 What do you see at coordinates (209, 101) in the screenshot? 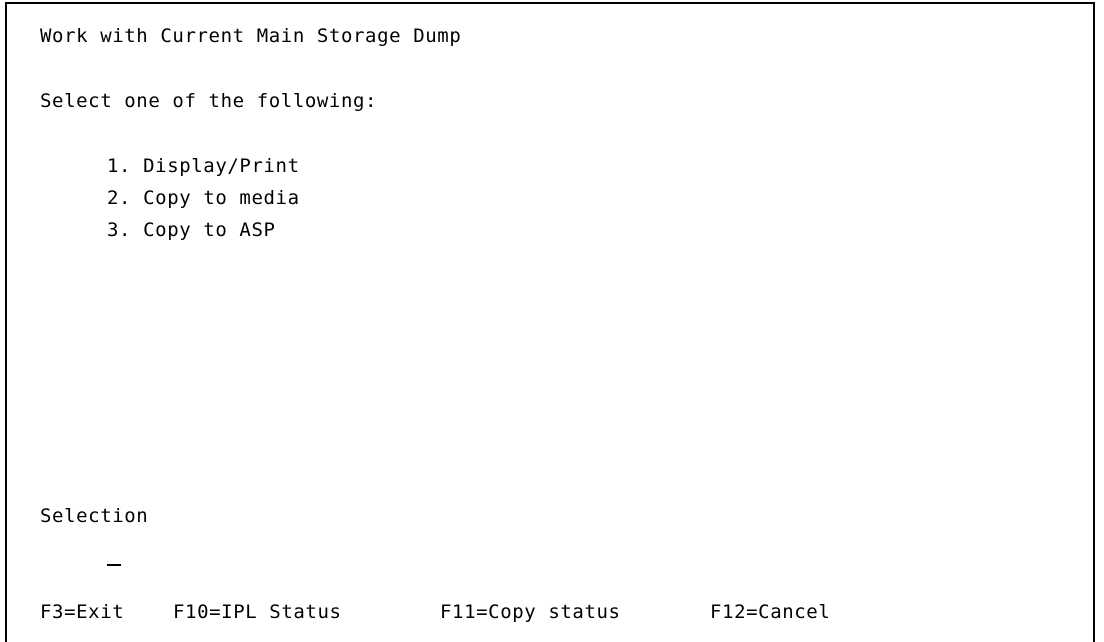
I see `menu-prompt: Select one of the following:` at bounding box center [209, 101].